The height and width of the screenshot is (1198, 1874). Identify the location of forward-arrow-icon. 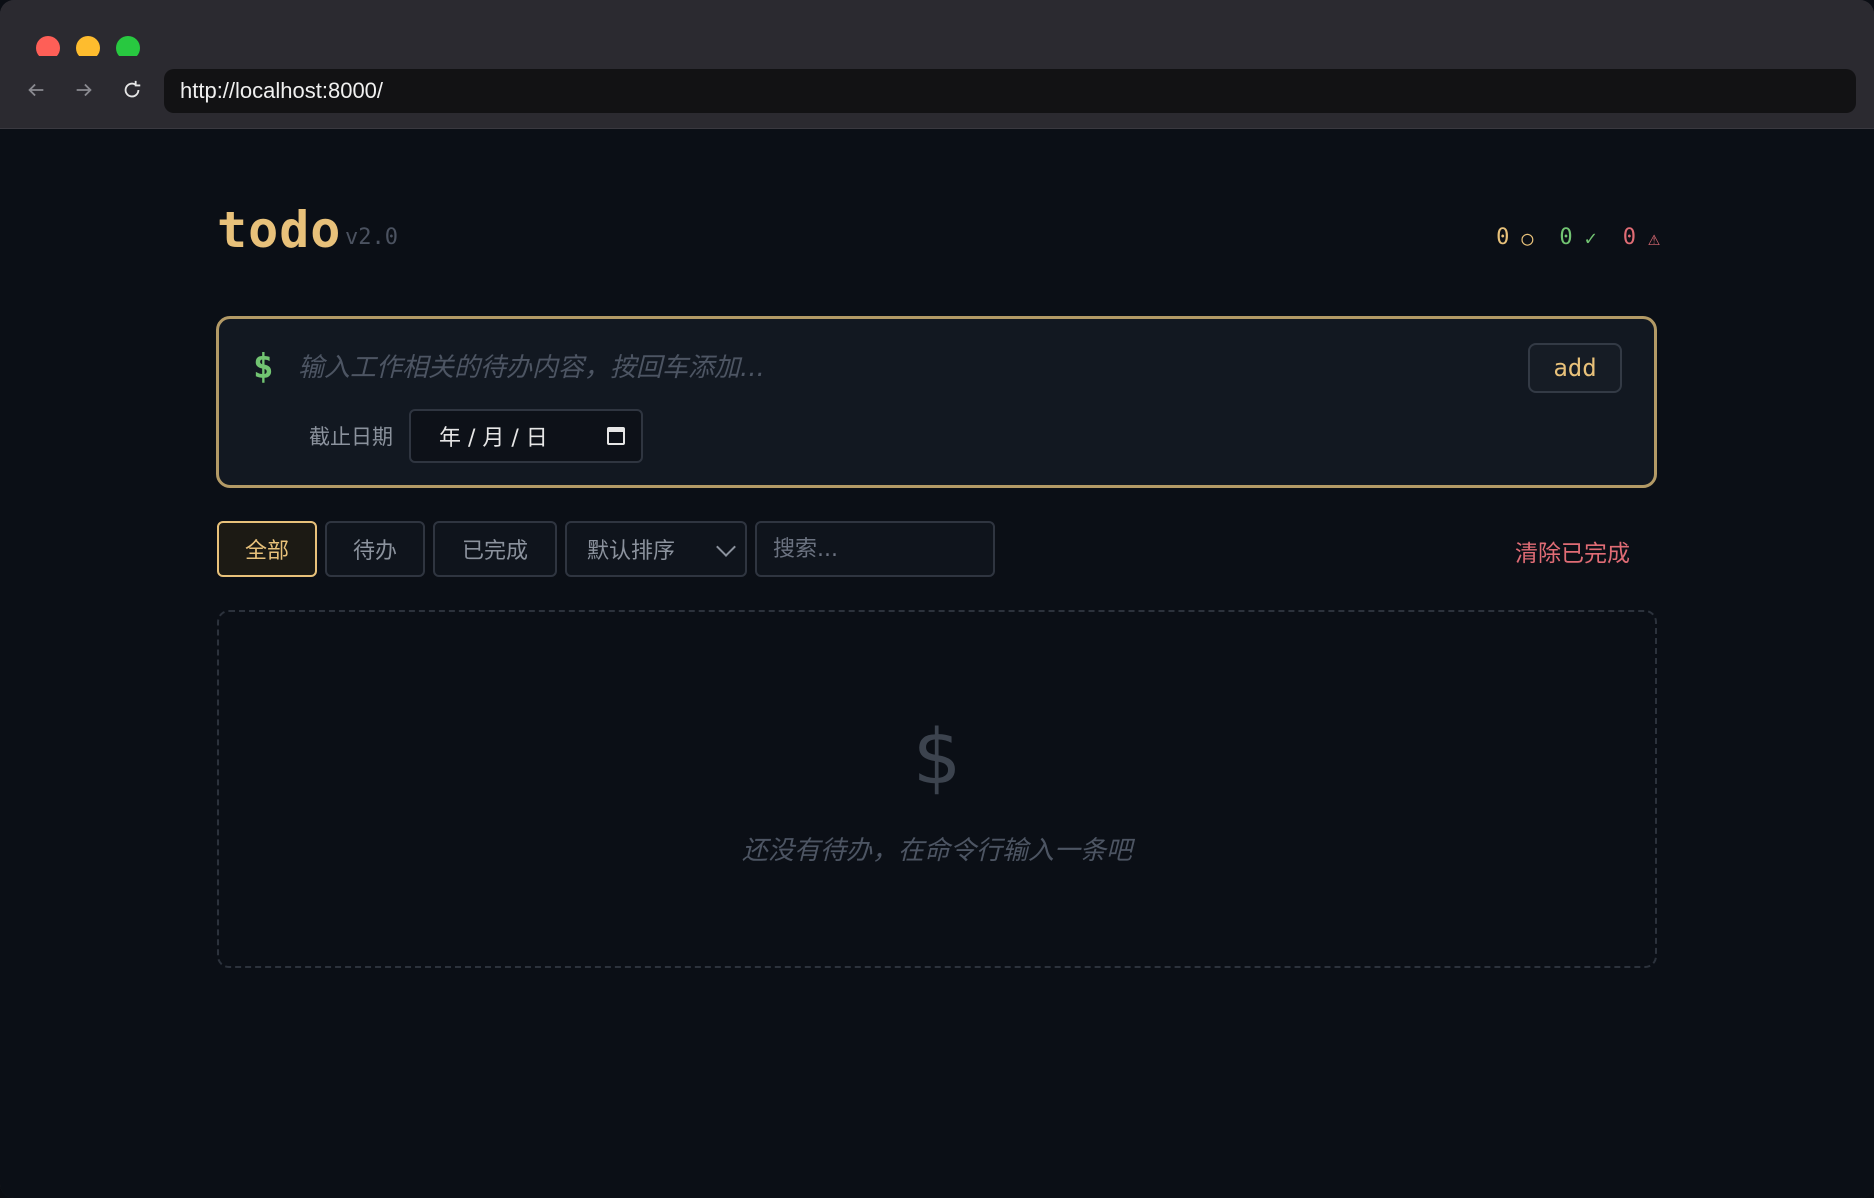
(84, 90).